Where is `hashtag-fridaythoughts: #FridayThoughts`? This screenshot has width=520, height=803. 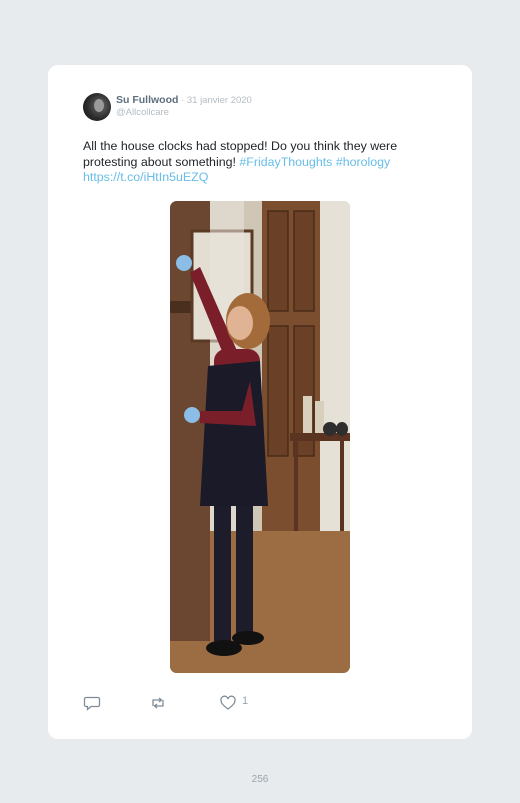
hashtag-fridaythoughts: #FridayThoughts is located at coordinates (285, 162).